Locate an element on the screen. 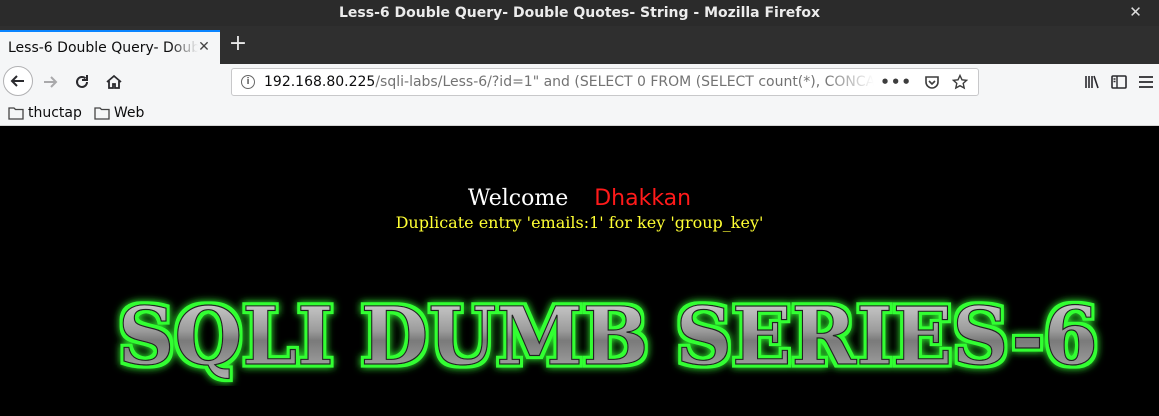 The image size is (1159, 416). pocket-icon is located at coordinates (932, 82).